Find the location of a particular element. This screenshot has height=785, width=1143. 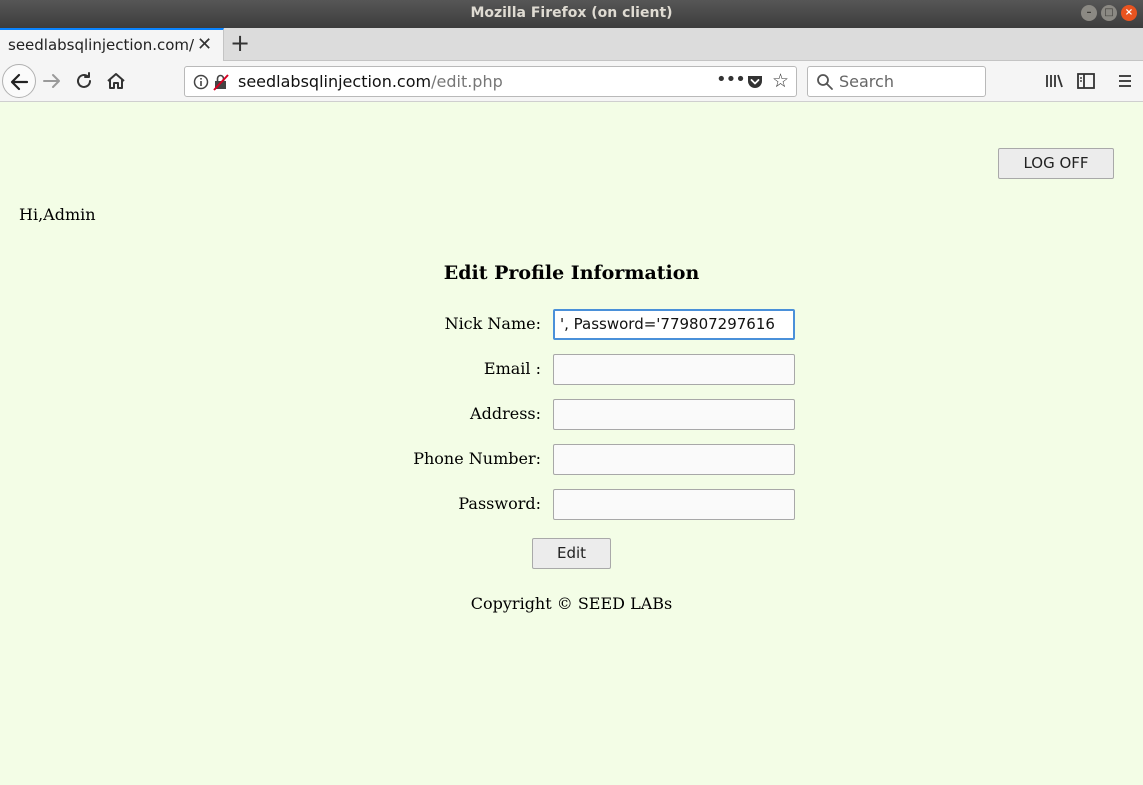

form-row-phone: Phone Number: is located at coordinates (571, 460).